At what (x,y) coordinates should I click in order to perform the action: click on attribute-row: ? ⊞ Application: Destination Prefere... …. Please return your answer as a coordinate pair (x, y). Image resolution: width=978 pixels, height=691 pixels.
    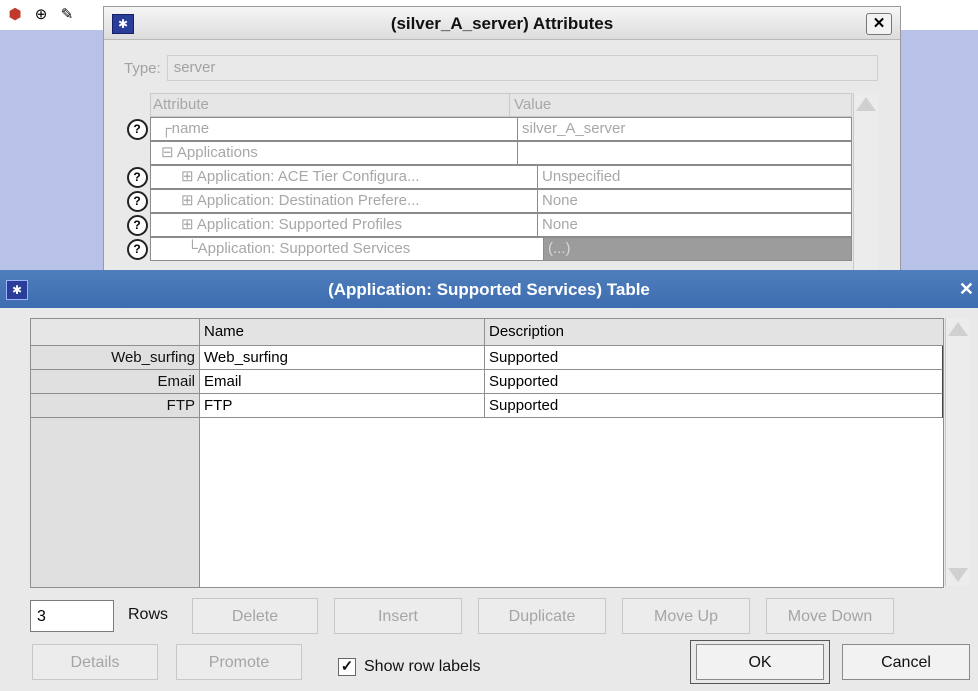
    Looking at the image, I should click on (488, 201).